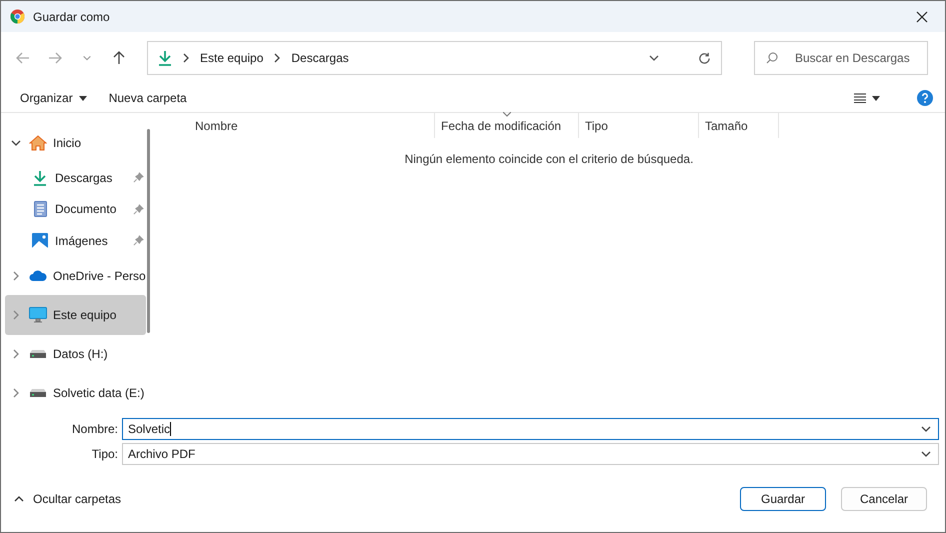 The image size is (946, 533). I want to click on app-icon, so click(17, 16).